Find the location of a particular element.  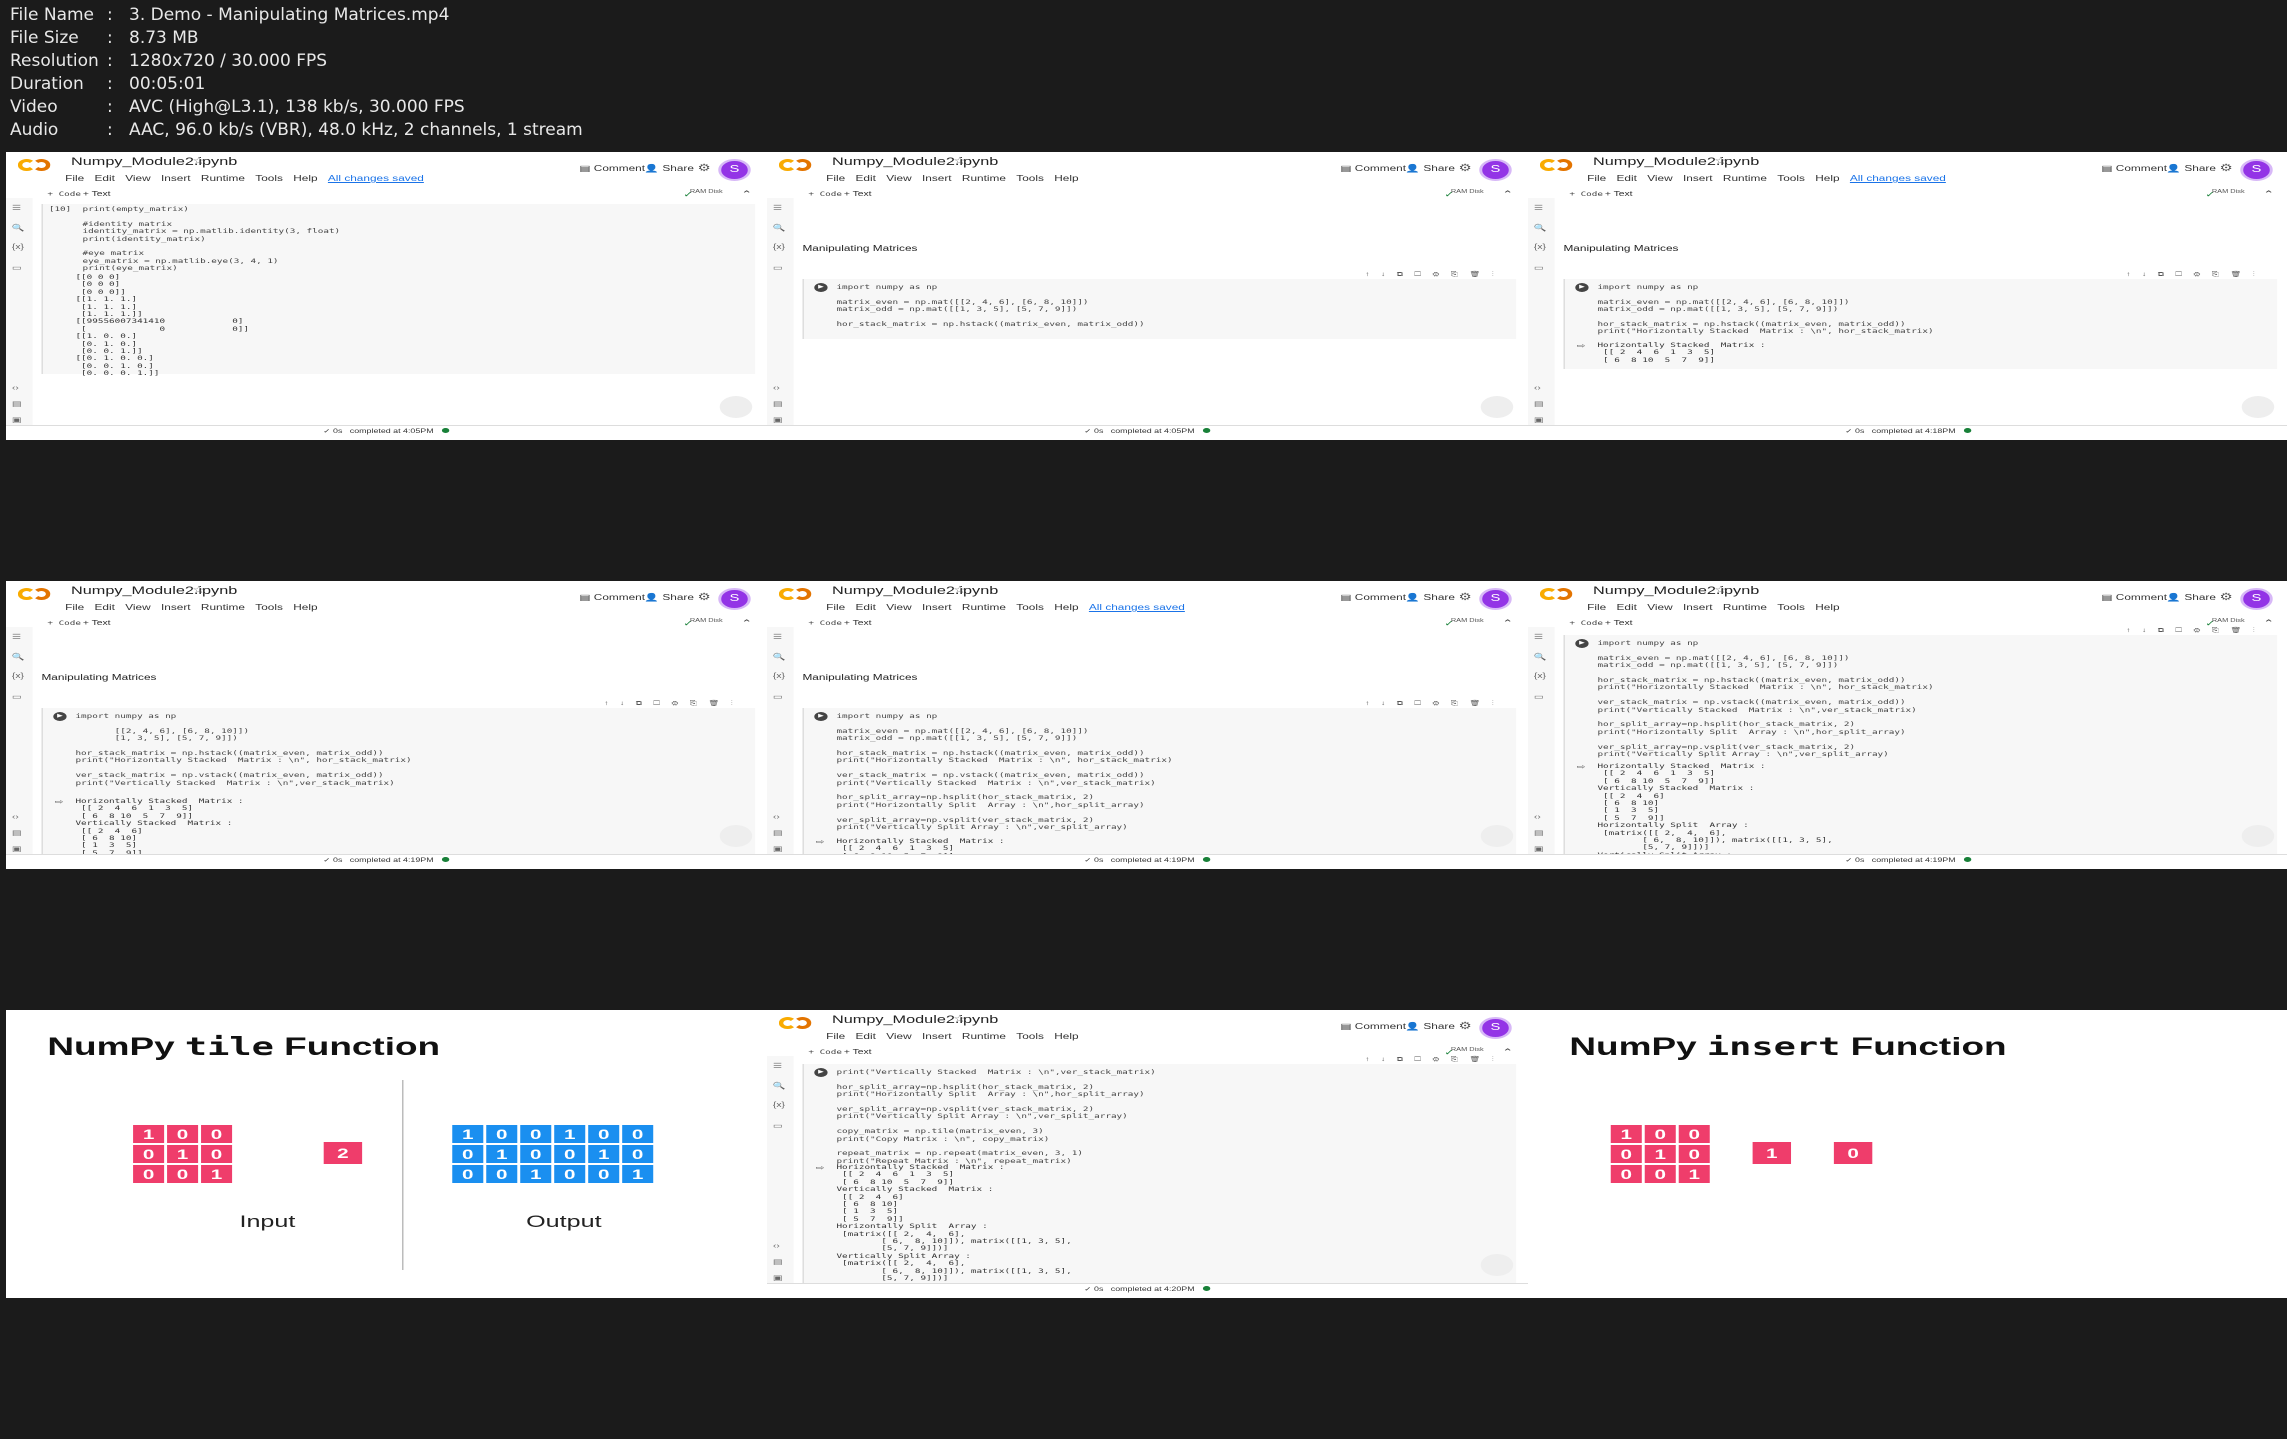

star-icon: ☆ is located at coordinates (1720, 161).